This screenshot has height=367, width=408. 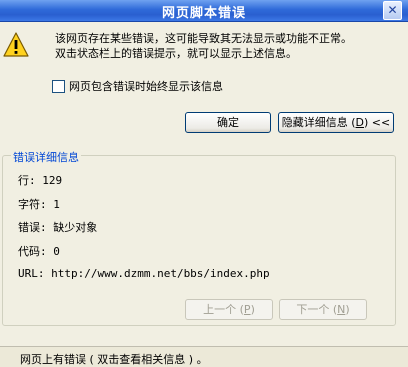 What do you see at coordinates (46, 157) in the screenshot?
I see `error-details-title: 错误详细信息` at bounding box center [46, 157].